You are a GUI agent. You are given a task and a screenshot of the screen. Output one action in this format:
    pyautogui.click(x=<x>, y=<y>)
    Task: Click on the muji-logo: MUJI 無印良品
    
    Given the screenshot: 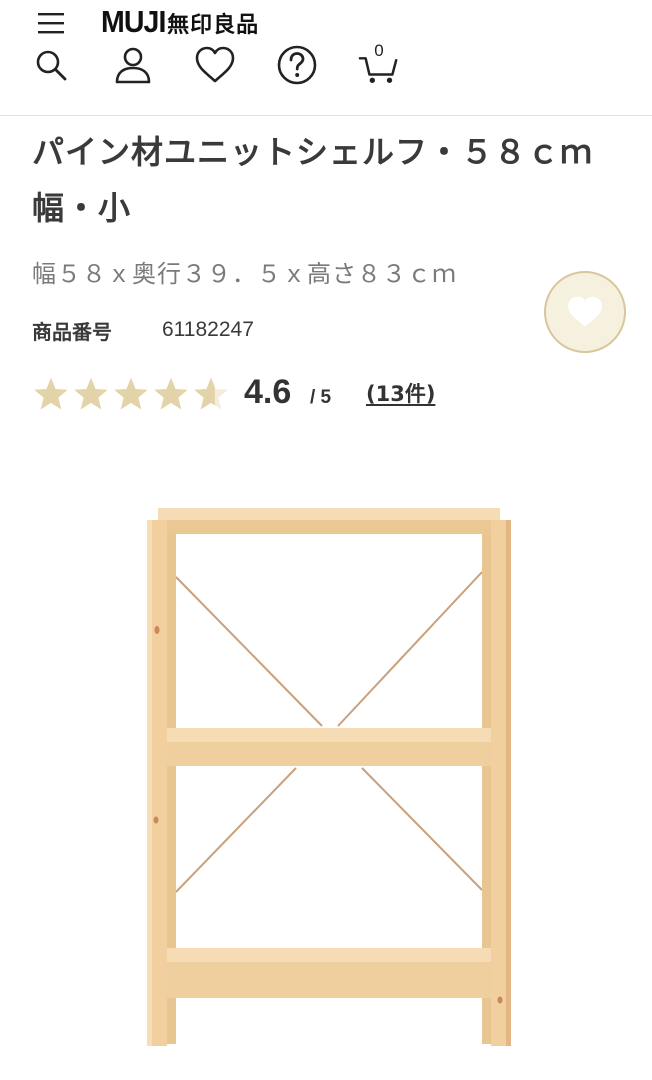 What is the action you would take?
    pyautogui.click(x=180, y=24)
    